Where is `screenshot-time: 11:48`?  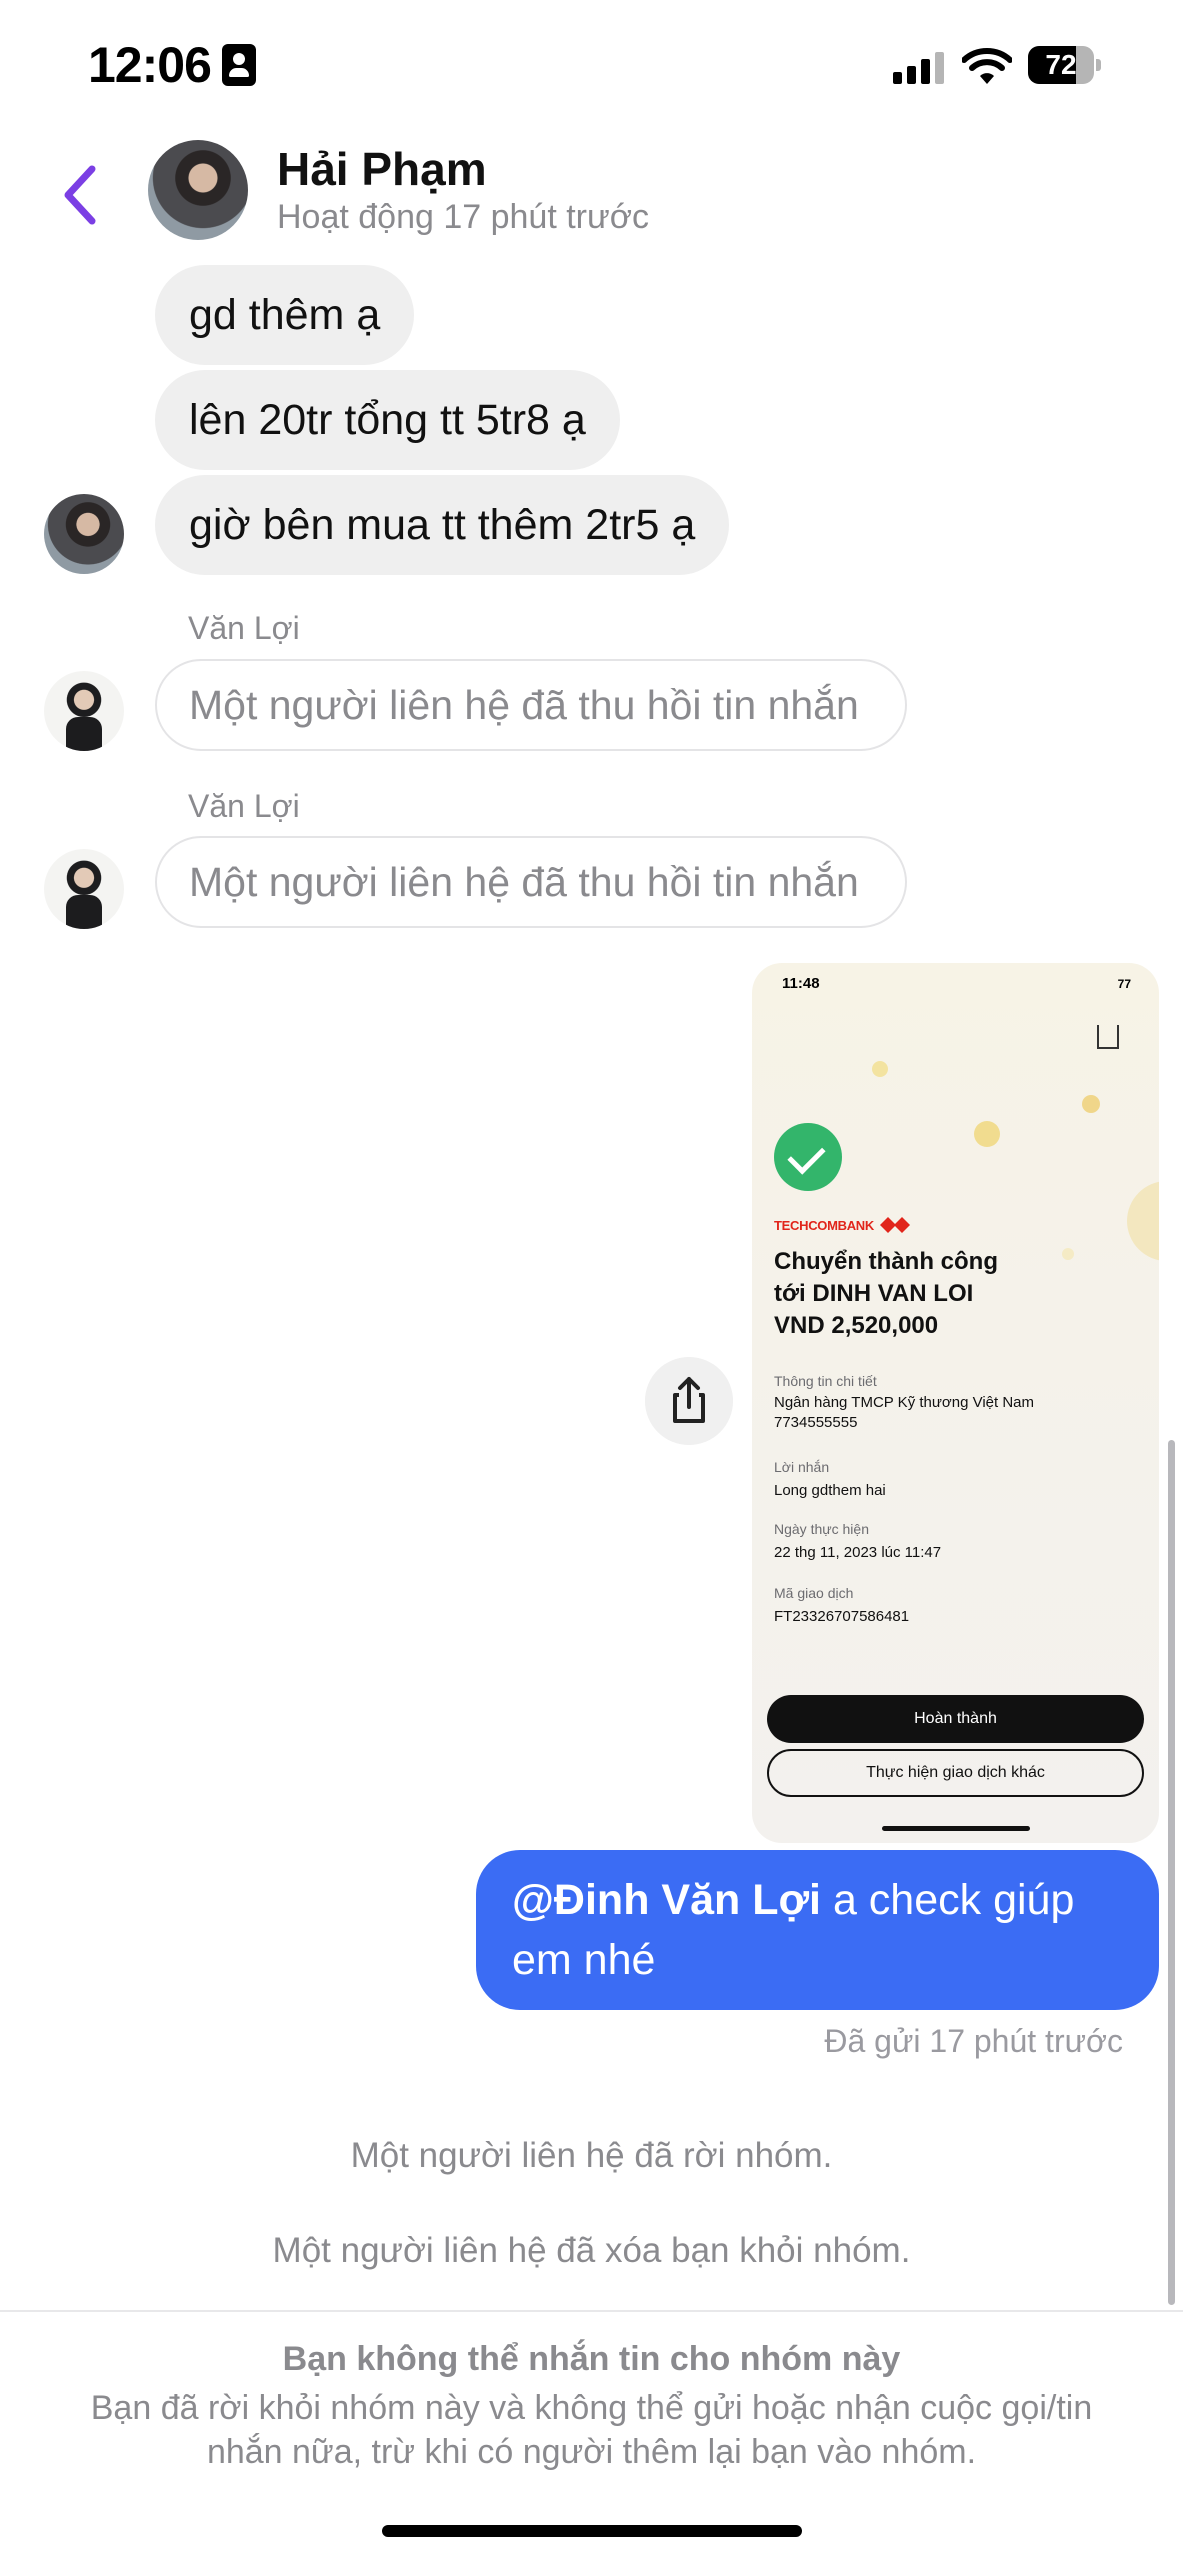
screenshot-time: 11:48 is located at coordinates (801, 983).